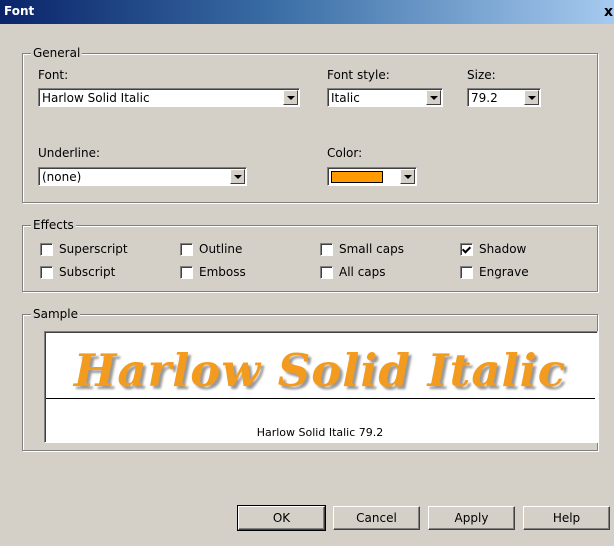 The width and height of the screenshot is (614, 546). What do you see at coordinates (326, 272) in the screenshot?
I see `all-caps-checkbox` at bounding box center [326, 272].